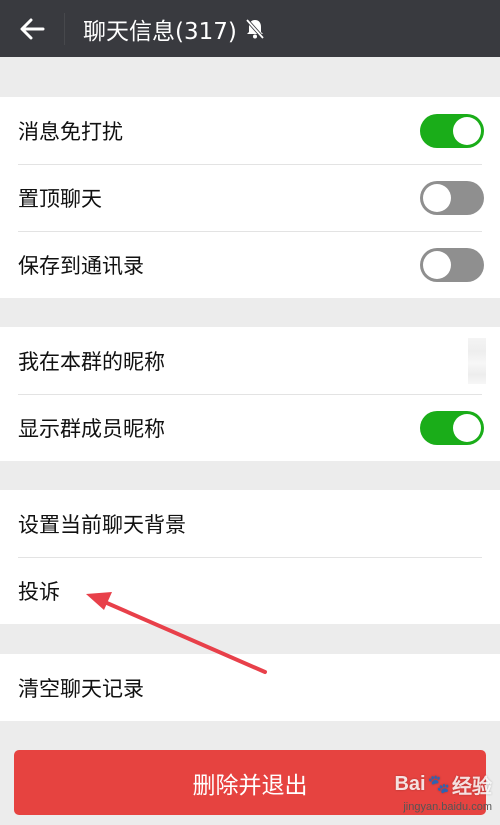 This screenshot has height=825, width=500. Describe the element at coordinates (452, 130) in the screenshot. I see `mute-toggle` at that location.